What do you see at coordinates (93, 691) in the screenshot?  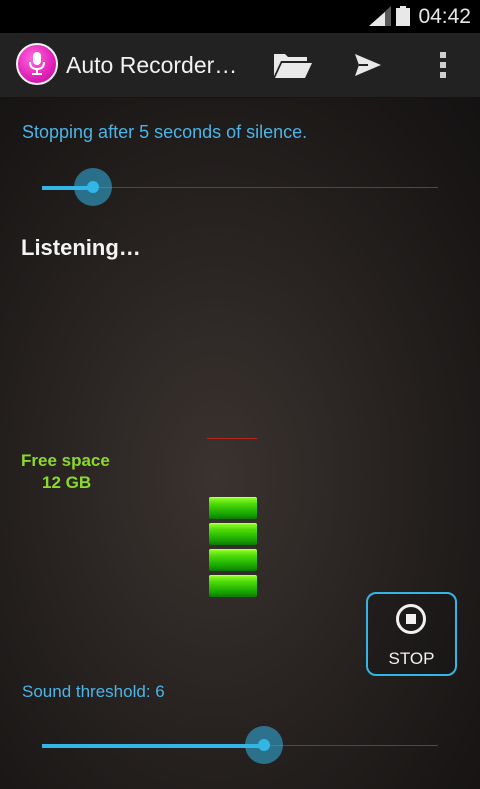 I see `sound-threshold-label: Sound threshold: 6` at bounding box center [93, 691].